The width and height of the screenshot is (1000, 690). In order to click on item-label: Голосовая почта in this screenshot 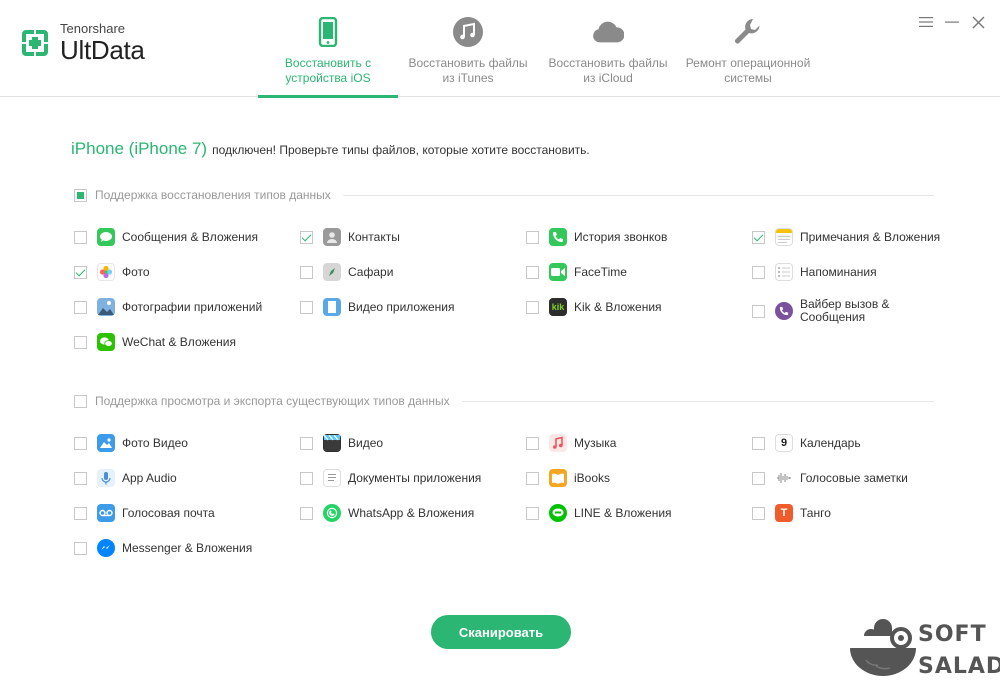, I will do `click(168, 512)`.